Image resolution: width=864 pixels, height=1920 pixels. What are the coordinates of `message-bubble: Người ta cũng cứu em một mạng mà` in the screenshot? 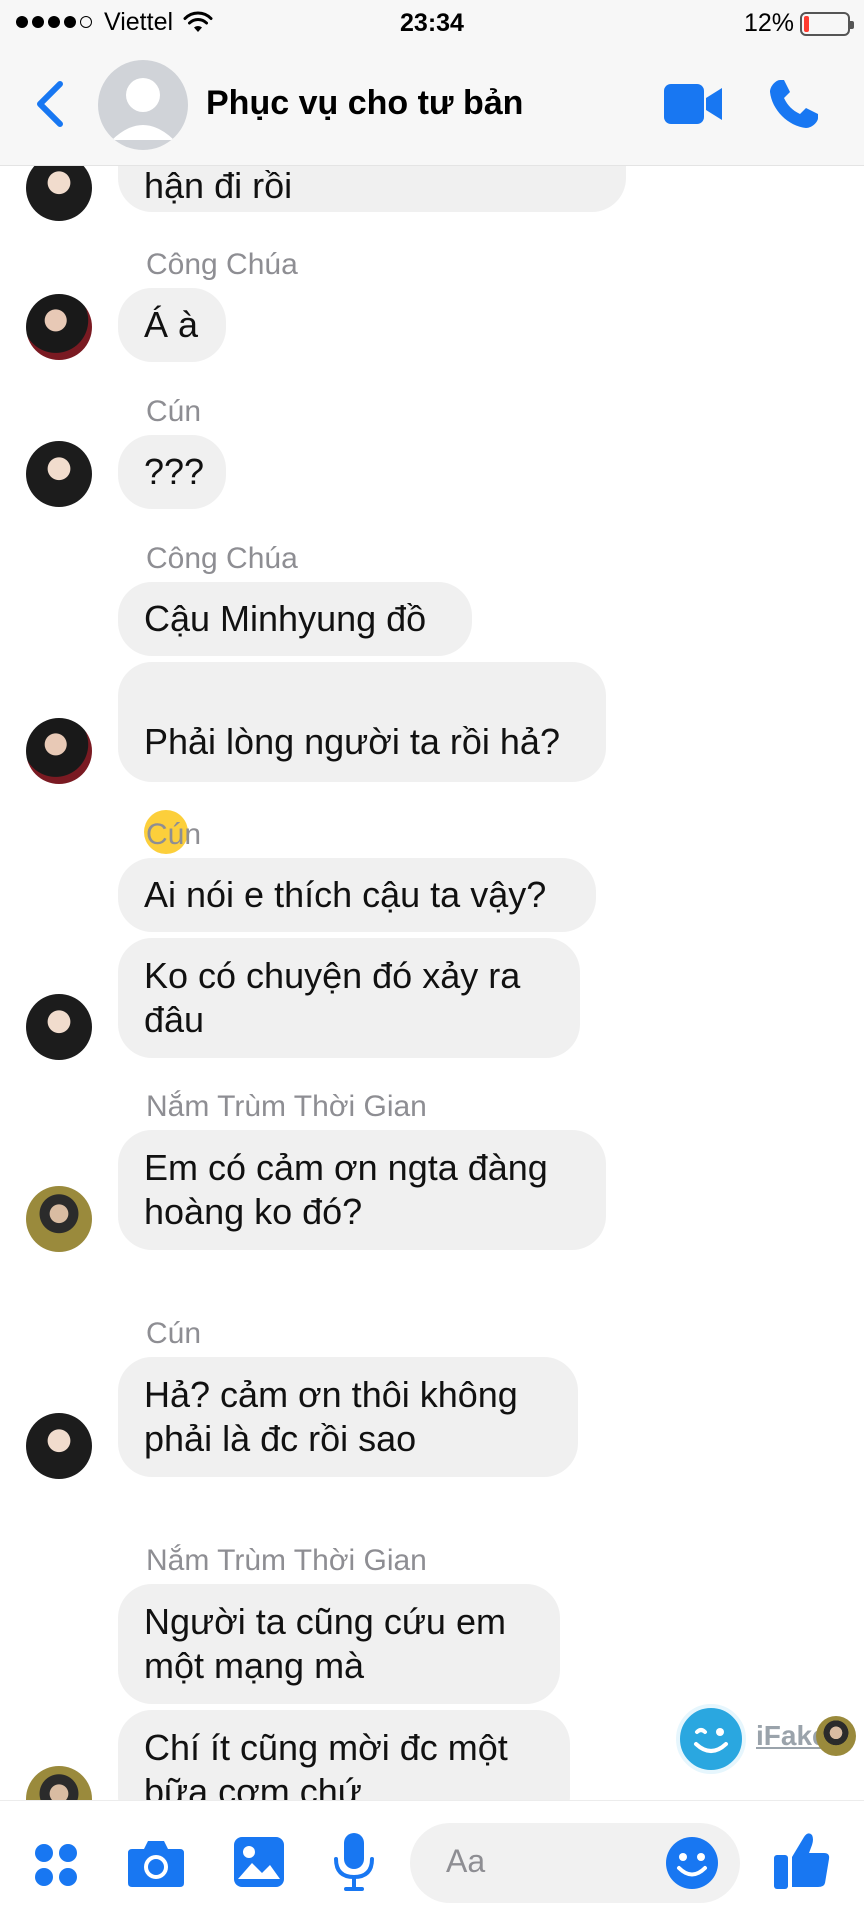 It's located at (339, 1644).